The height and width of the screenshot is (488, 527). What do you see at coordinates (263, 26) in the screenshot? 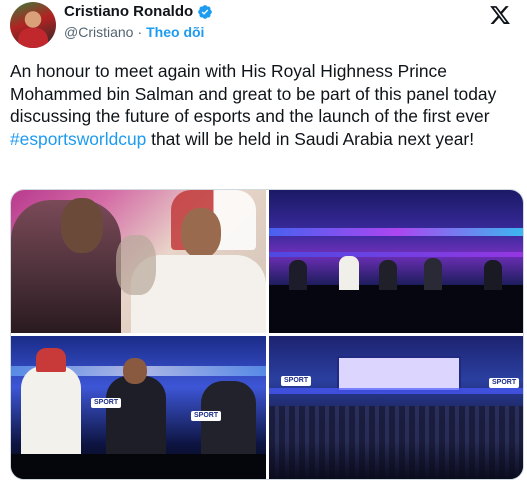
I see `tweet-header: Cristiano Ronaldo @Cristiano · Theo dõi` at bounding box center [263, 26].